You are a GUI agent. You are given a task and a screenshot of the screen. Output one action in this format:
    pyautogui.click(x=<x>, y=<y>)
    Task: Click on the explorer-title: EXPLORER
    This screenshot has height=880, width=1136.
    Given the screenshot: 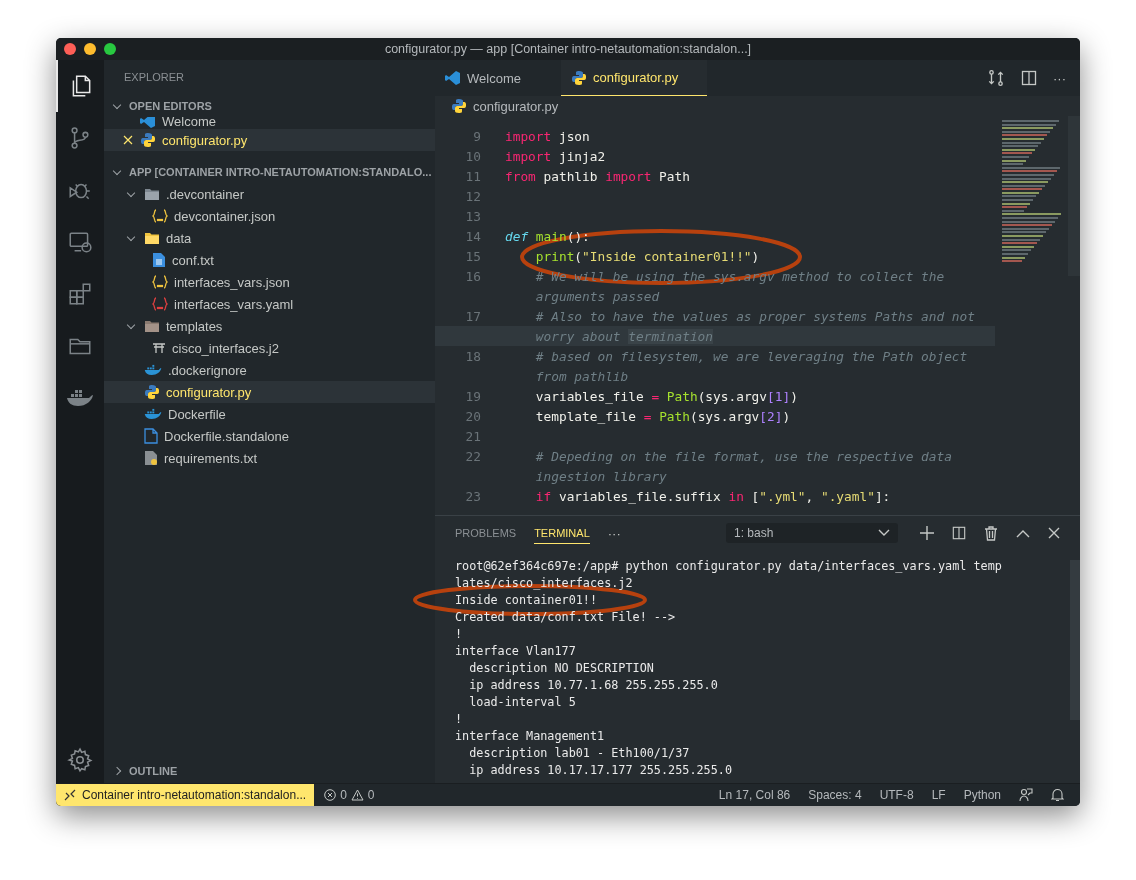 What is the action you would take?
    pyautogui.click(x=154, y=77)
    